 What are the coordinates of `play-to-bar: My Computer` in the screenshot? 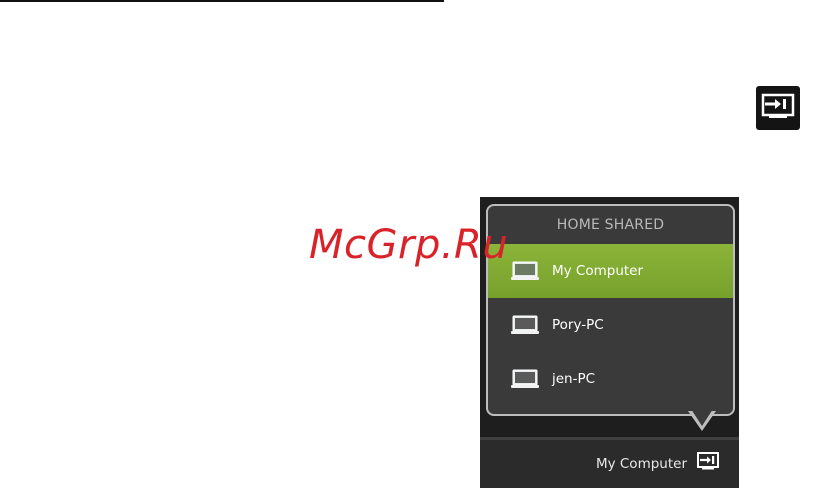 It's located at (609, 462).